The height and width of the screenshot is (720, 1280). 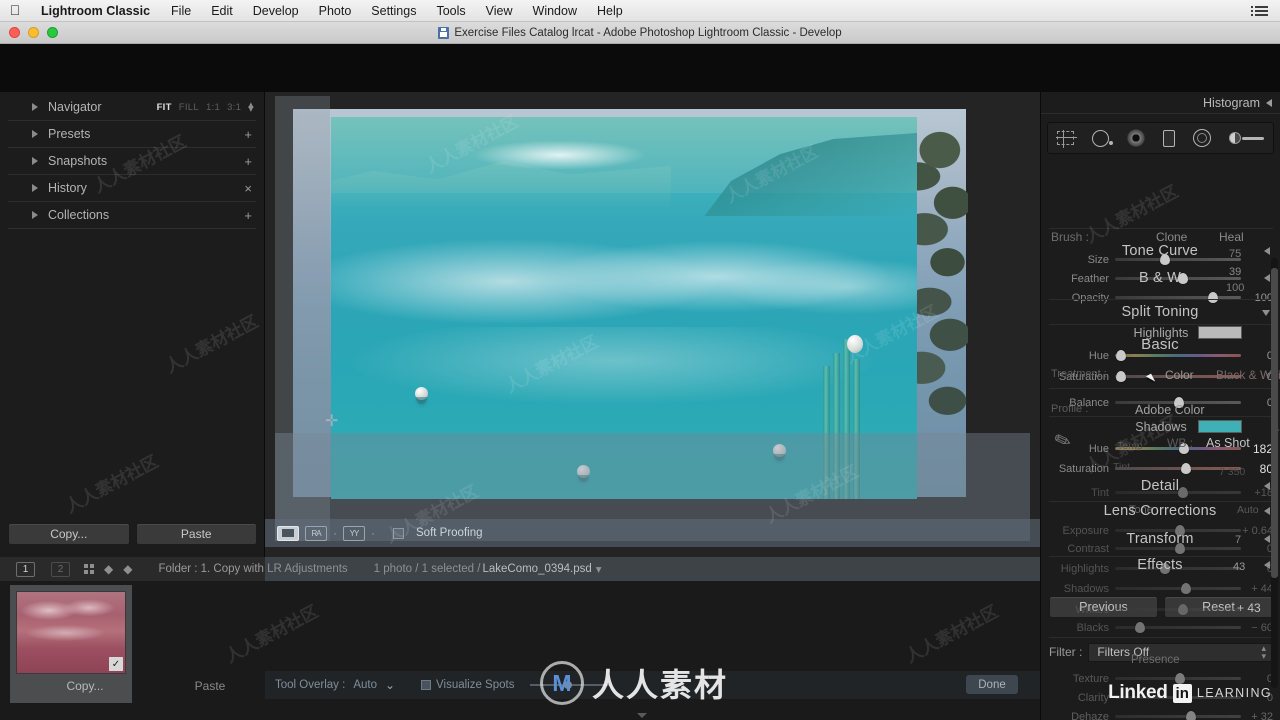 What do you see at coordinates (1220, 332) in the screenshot?
I see `highlights-color-swatch` at bounding box center [1220, 332].